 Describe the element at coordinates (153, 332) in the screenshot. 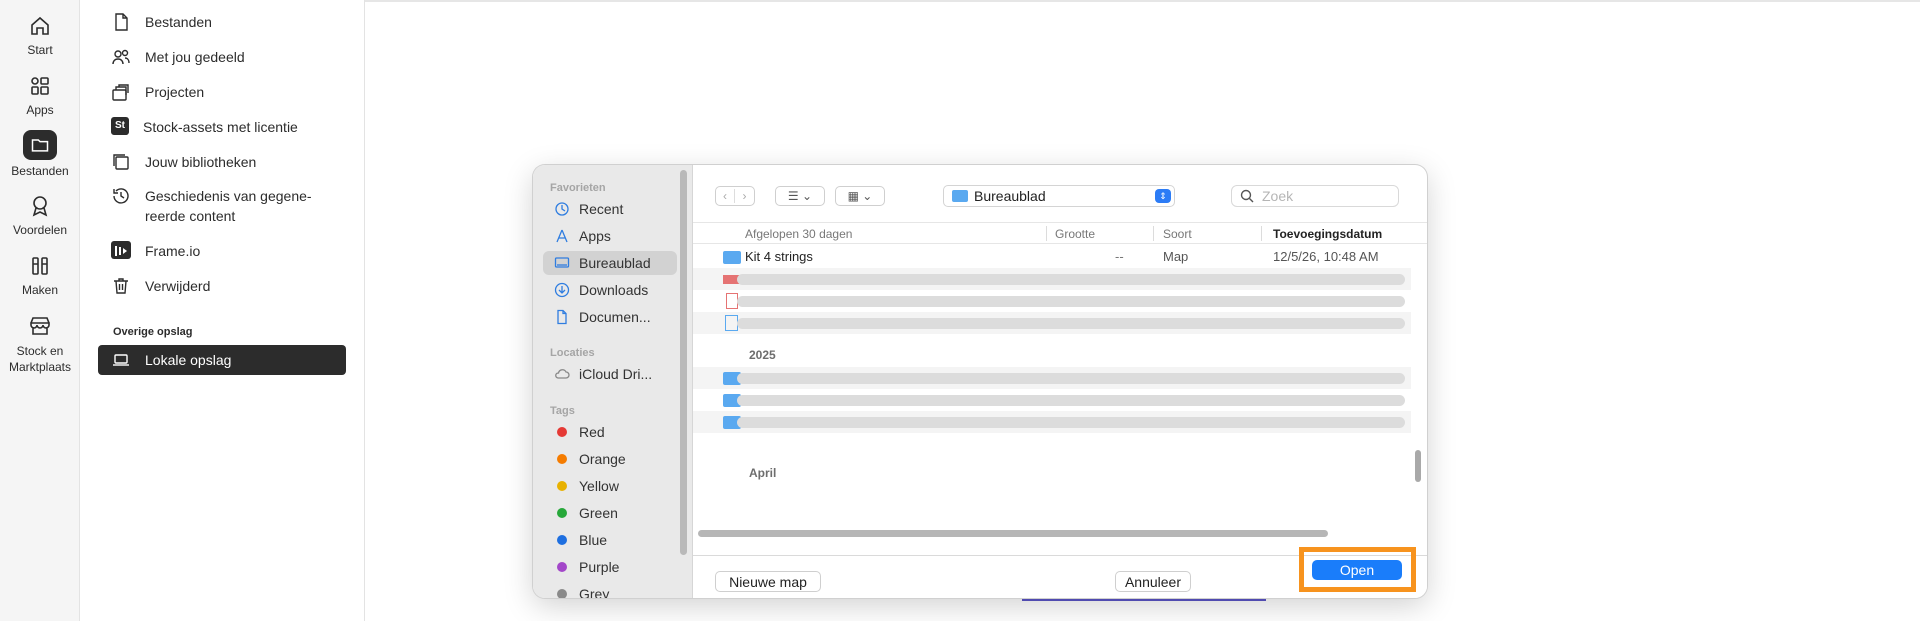

I see `other-storage-heading: Overige opslag` at that location.